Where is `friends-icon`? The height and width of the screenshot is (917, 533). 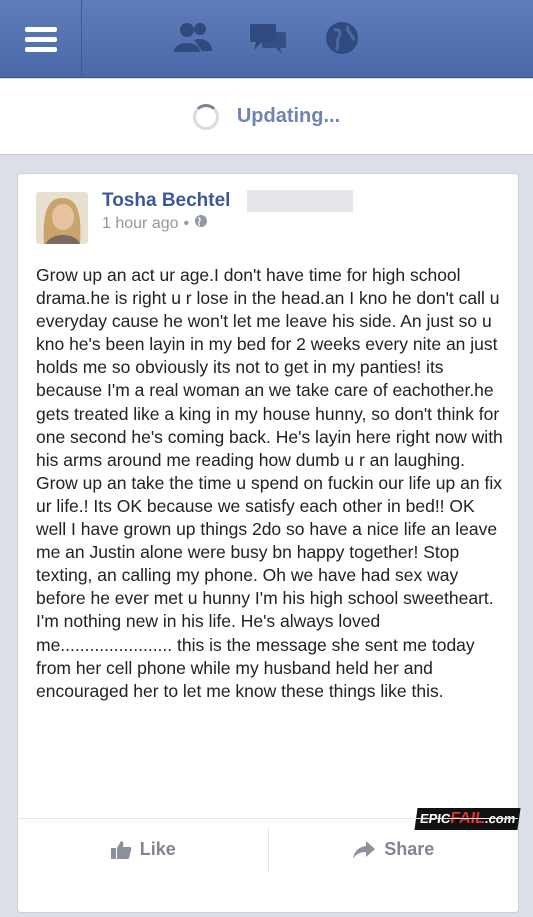 friends-icon is located at coordinates (193, 39).